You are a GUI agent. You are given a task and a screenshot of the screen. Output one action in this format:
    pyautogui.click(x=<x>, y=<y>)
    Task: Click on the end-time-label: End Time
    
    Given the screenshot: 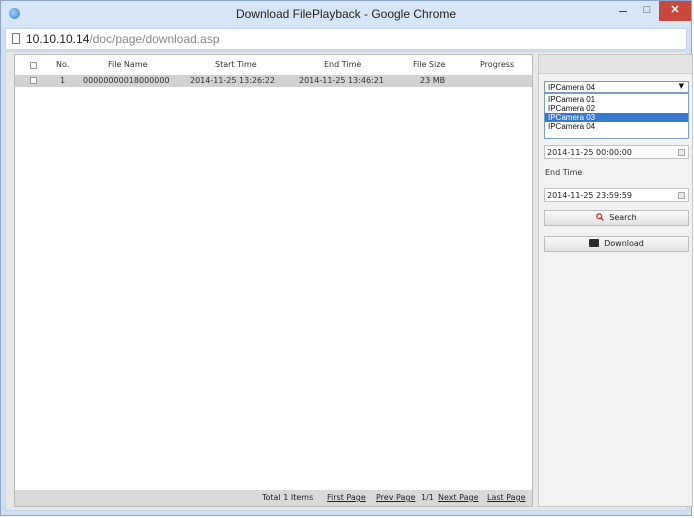 What is the action you would take?
    pyautogui.click(x=564, y=172)
    